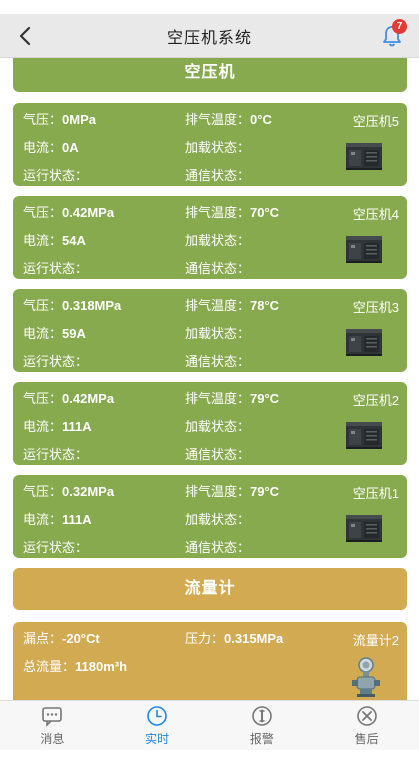  Describe the element at coordinates (210, 75) in the screenshot. I see `compressor-section-title: 空压机` at that location.